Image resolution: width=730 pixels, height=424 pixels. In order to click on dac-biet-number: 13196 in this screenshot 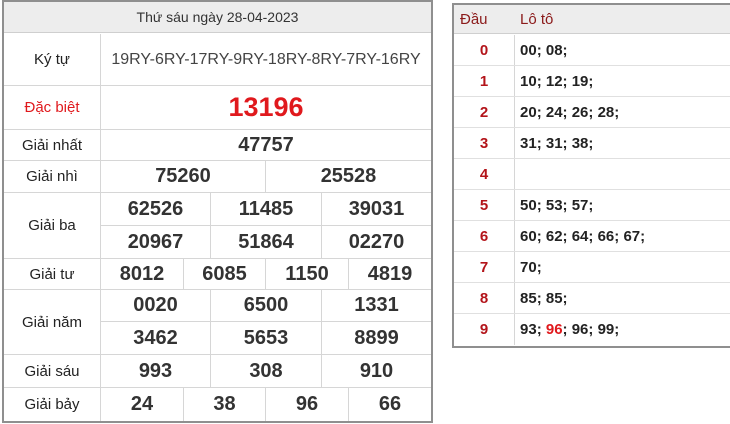, I will do `click(266, 107)`.